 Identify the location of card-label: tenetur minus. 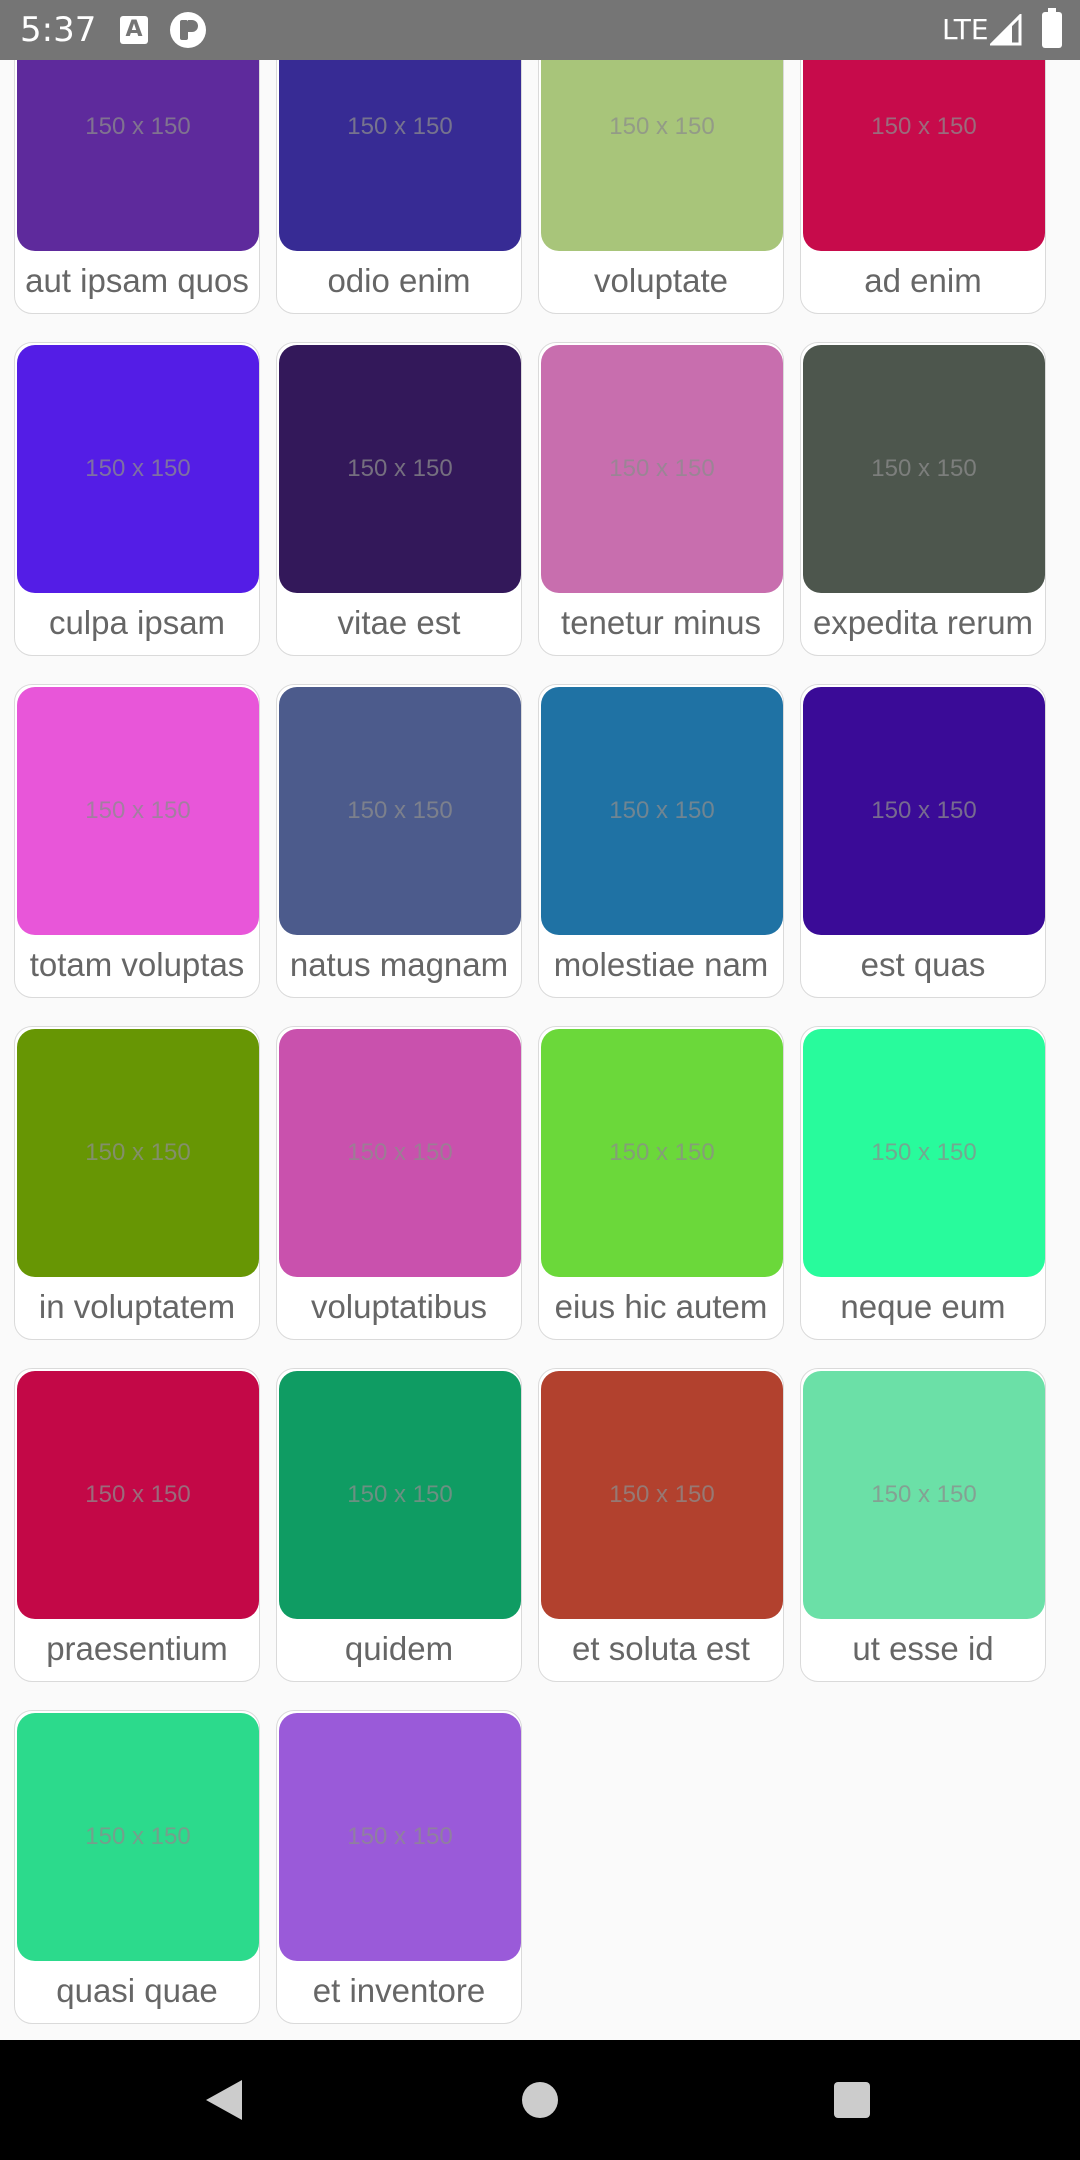
(661, 622).